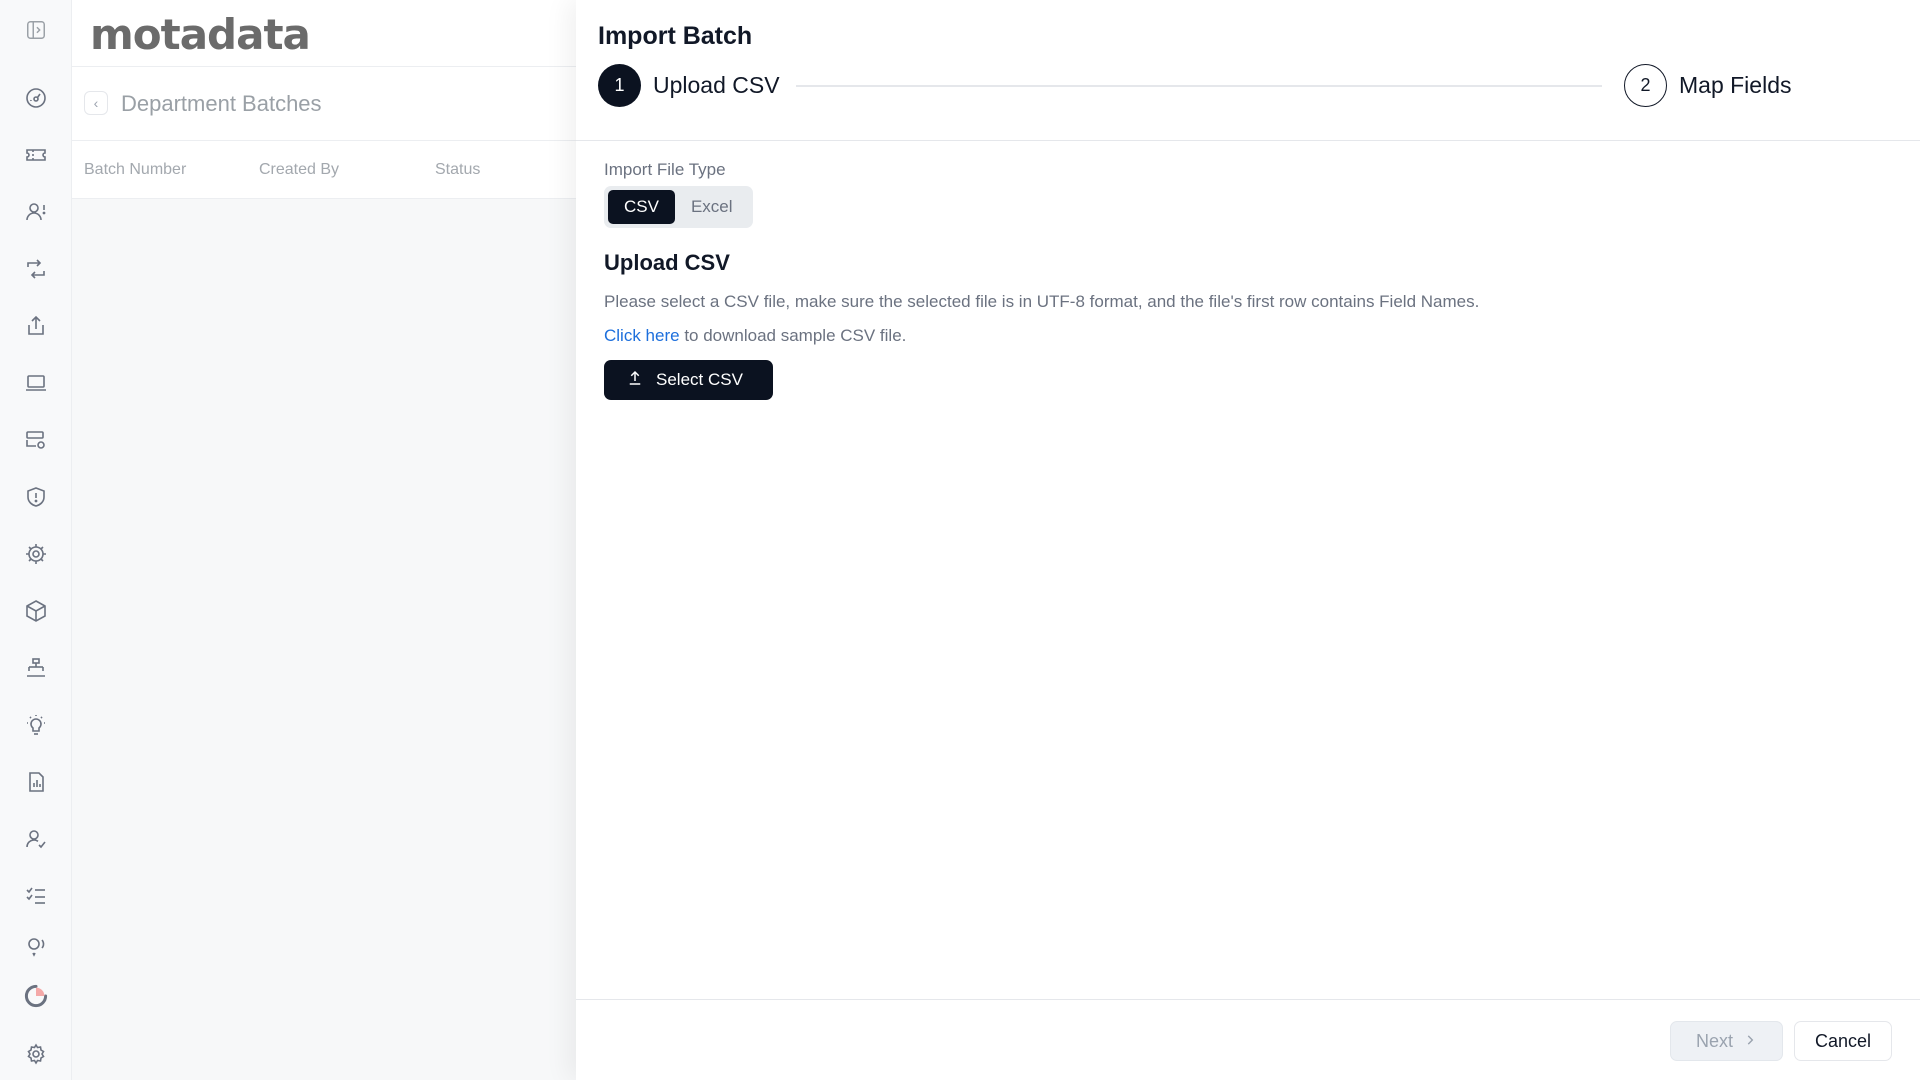  Describe the element at coordinates (1645, 85) in the screenshot. I see `step-number-2: 2` at that location.